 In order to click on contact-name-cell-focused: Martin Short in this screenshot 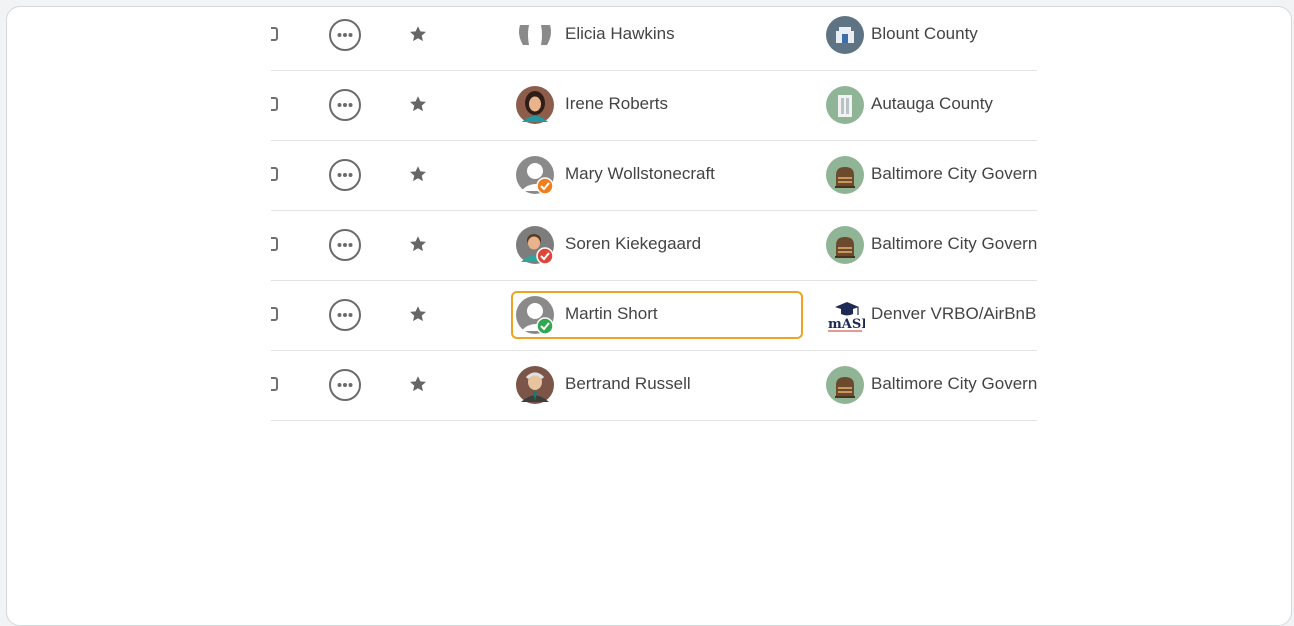, I will do `click(657, 315)`.